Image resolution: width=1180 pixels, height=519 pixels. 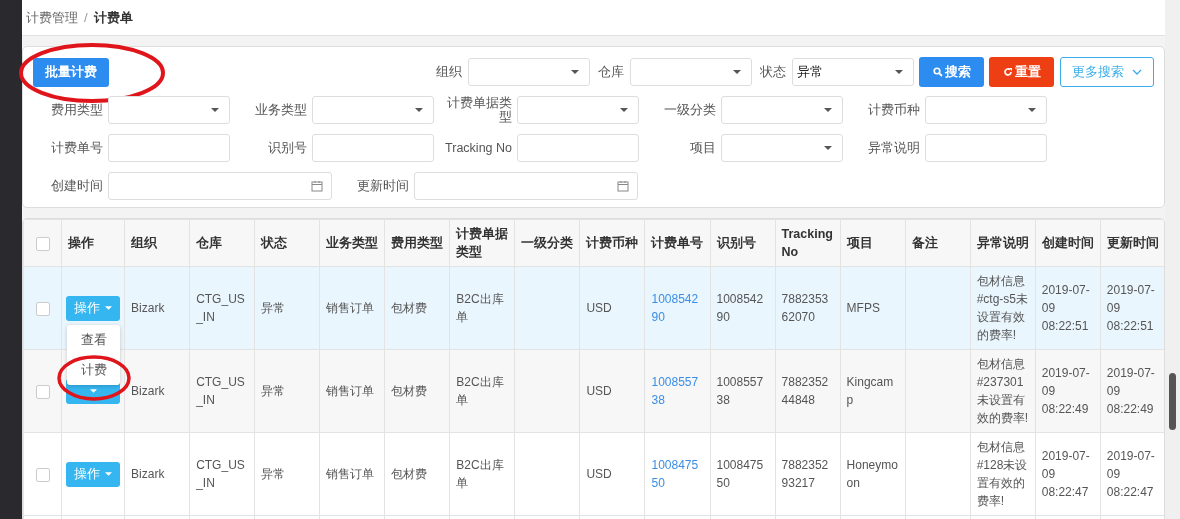 I want to click on column-header: 备注, so click(x=924, y=243).